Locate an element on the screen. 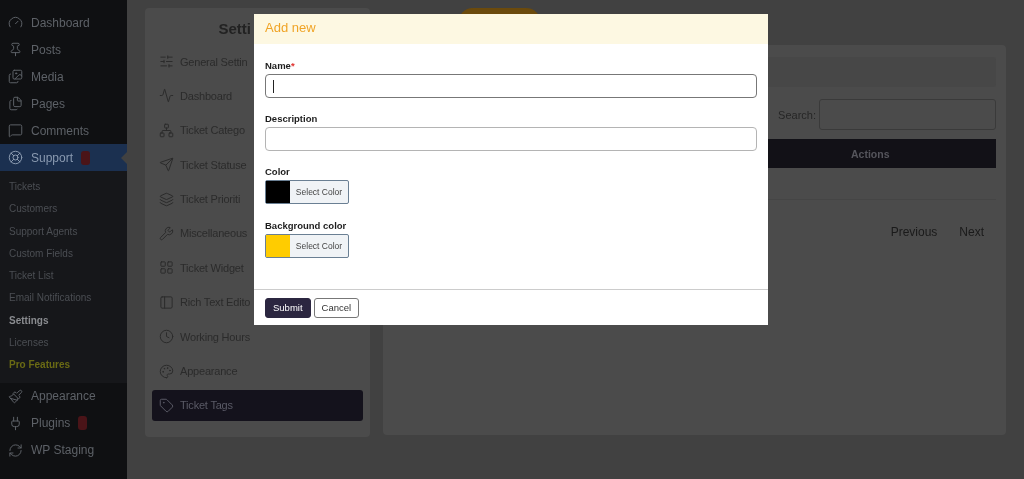 The width and height of the screenshot is (1024, 479). field-label: Background color is located at coordinates (306, 225).